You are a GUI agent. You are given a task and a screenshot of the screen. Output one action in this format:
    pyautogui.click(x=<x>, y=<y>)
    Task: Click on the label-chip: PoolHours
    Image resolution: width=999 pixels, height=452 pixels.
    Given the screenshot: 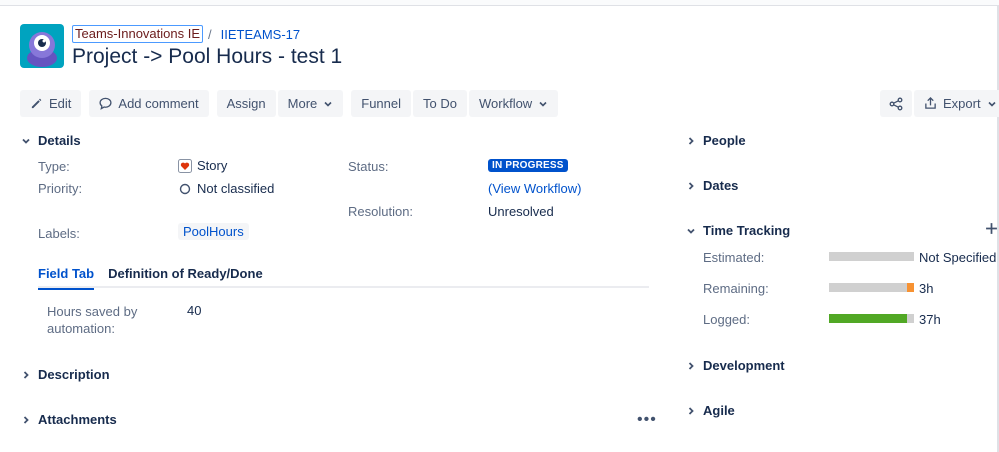 What is the action you would take?
    pyautogui.click(x=213, y=231)
    